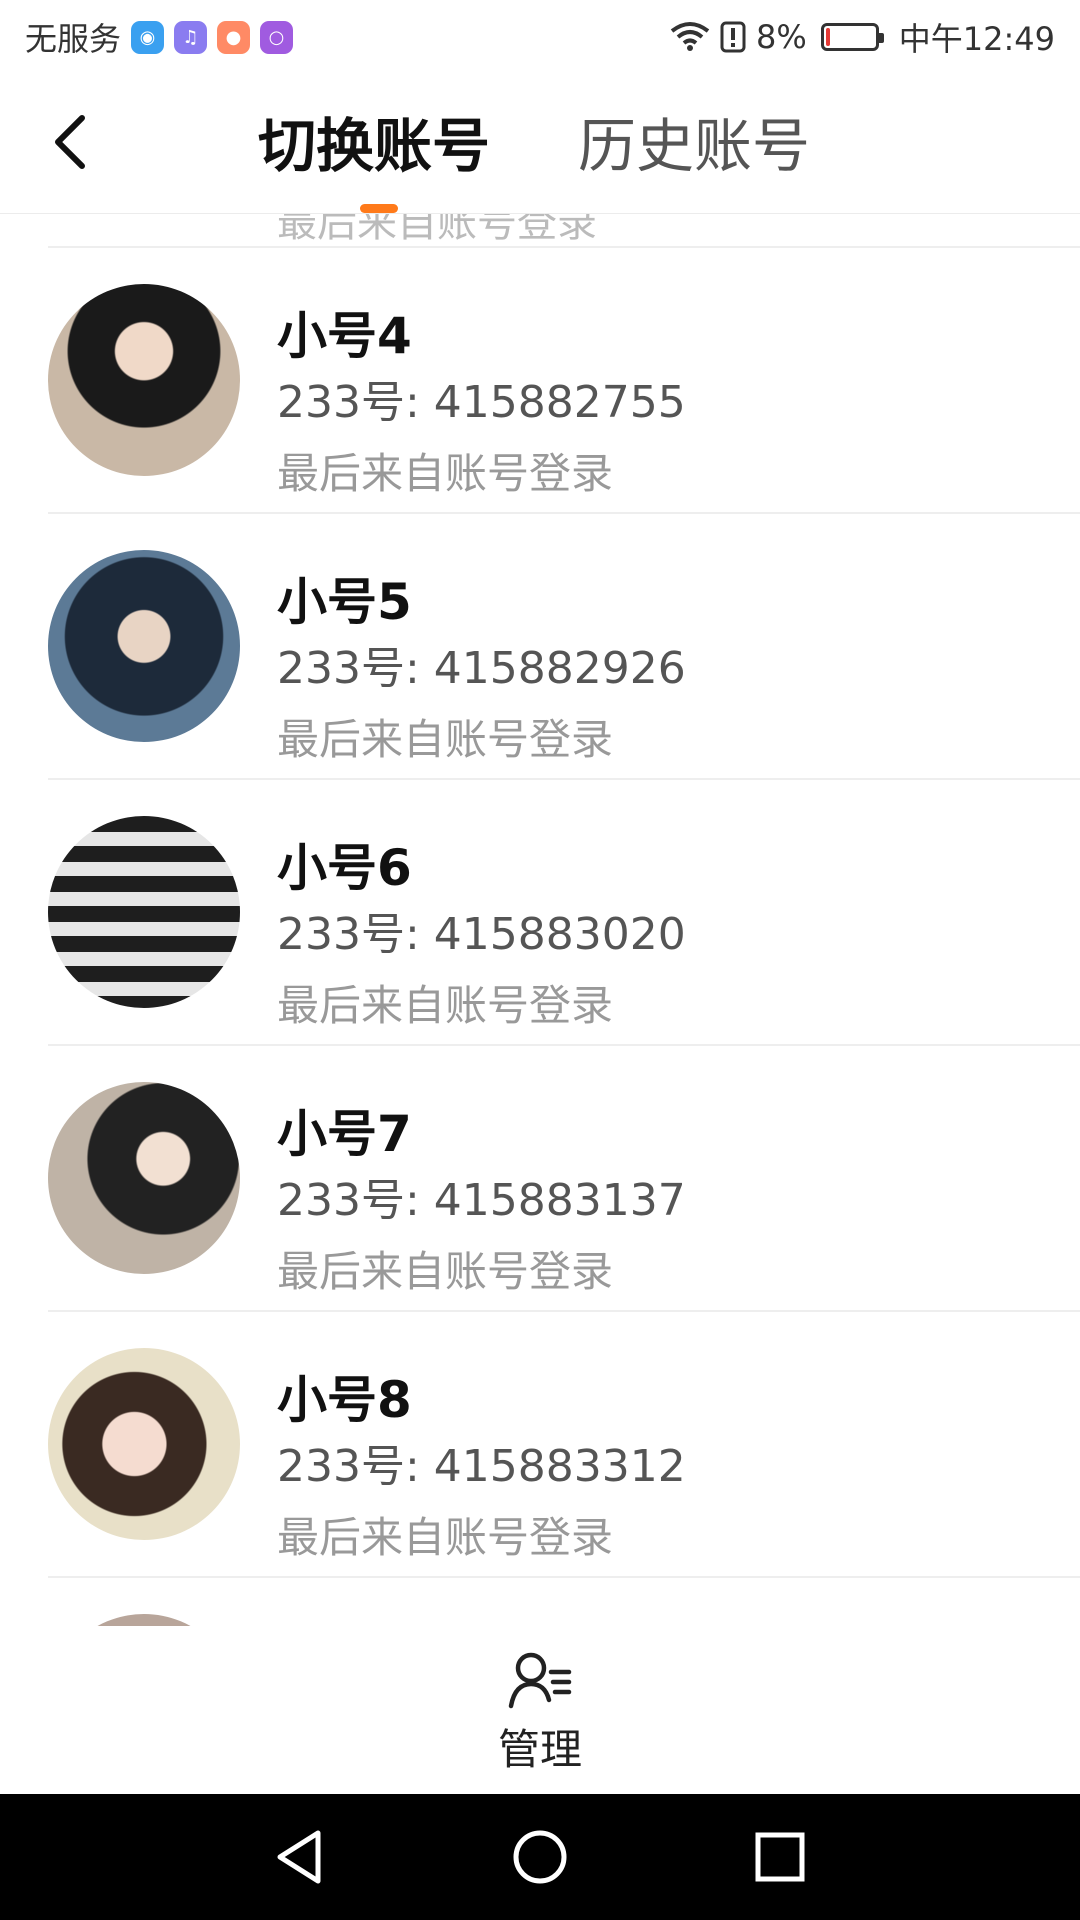 The height and width of the screenshot is (1920, 1080). I want to click on account-id: 233号: 415883312, so click(481, 1466).